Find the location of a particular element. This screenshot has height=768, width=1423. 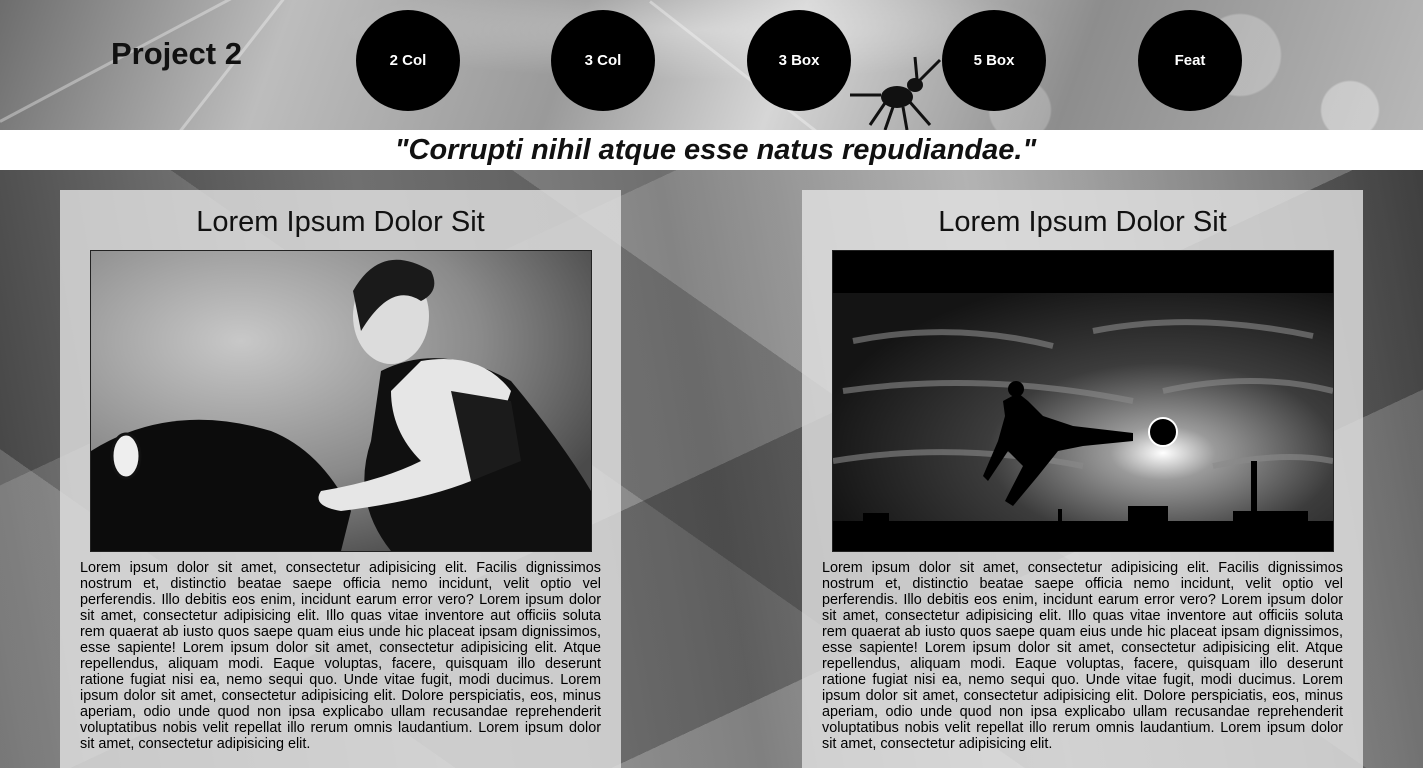

nav-3box-button: 3 Box is located at coordinates (799, 60).